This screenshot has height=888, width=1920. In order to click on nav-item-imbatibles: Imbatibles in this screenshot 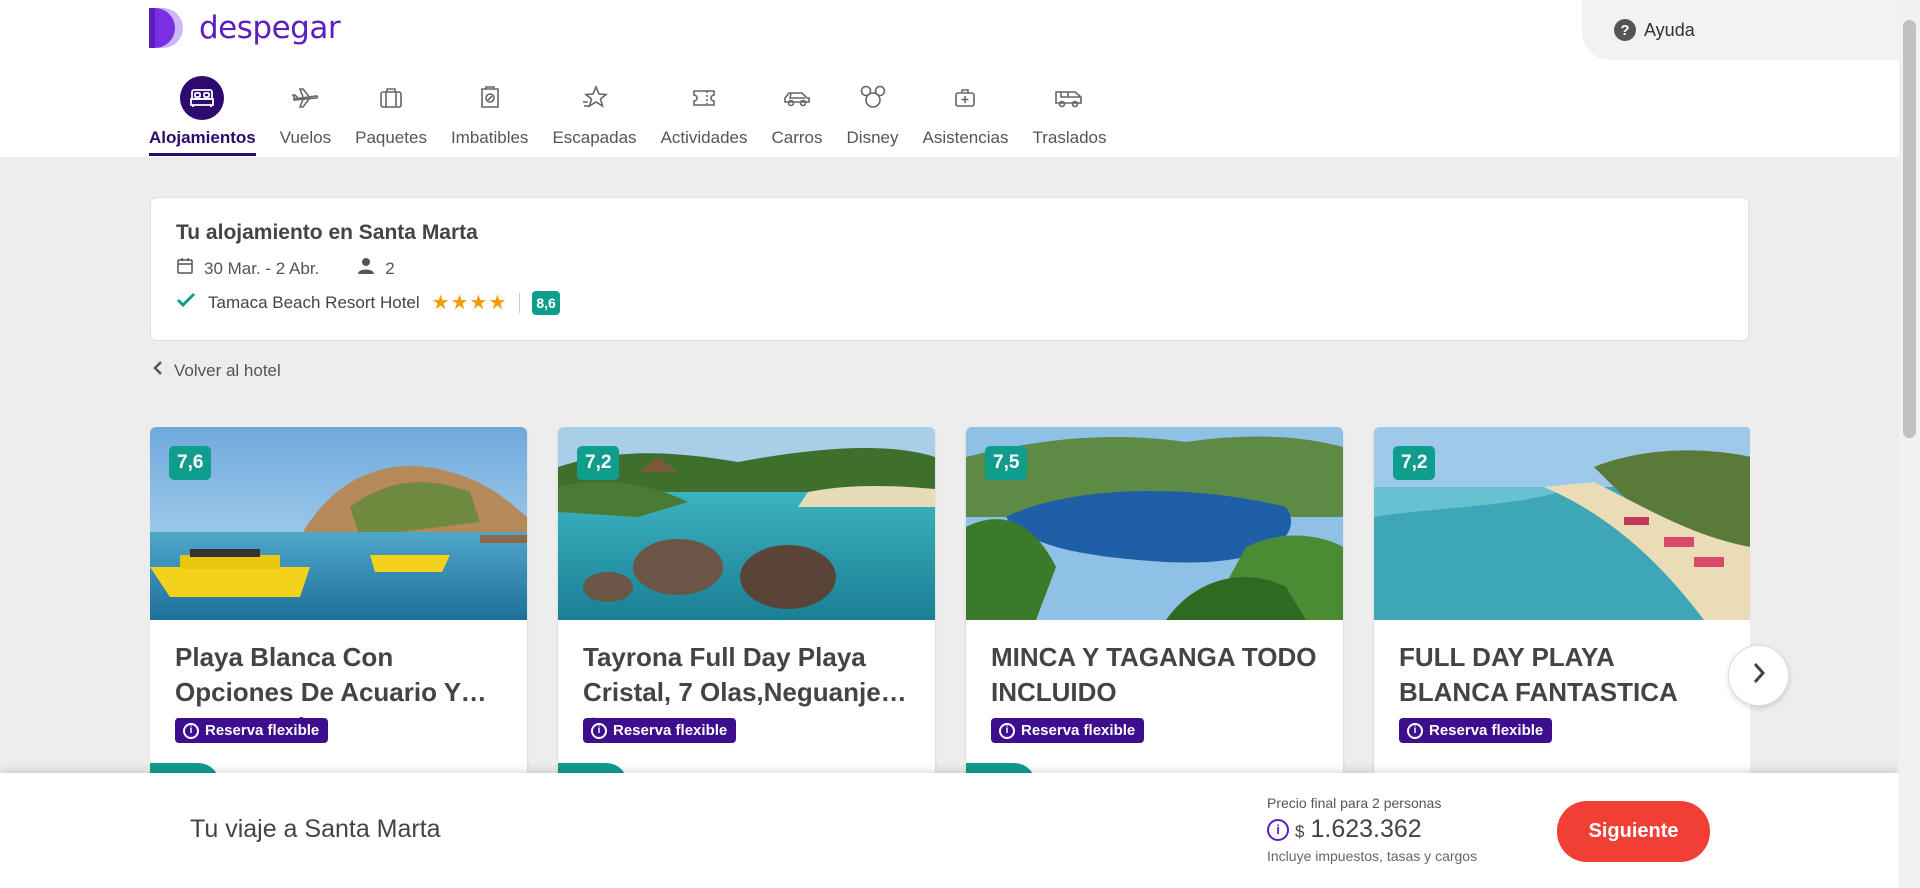, I will do `click(489, 116)`.